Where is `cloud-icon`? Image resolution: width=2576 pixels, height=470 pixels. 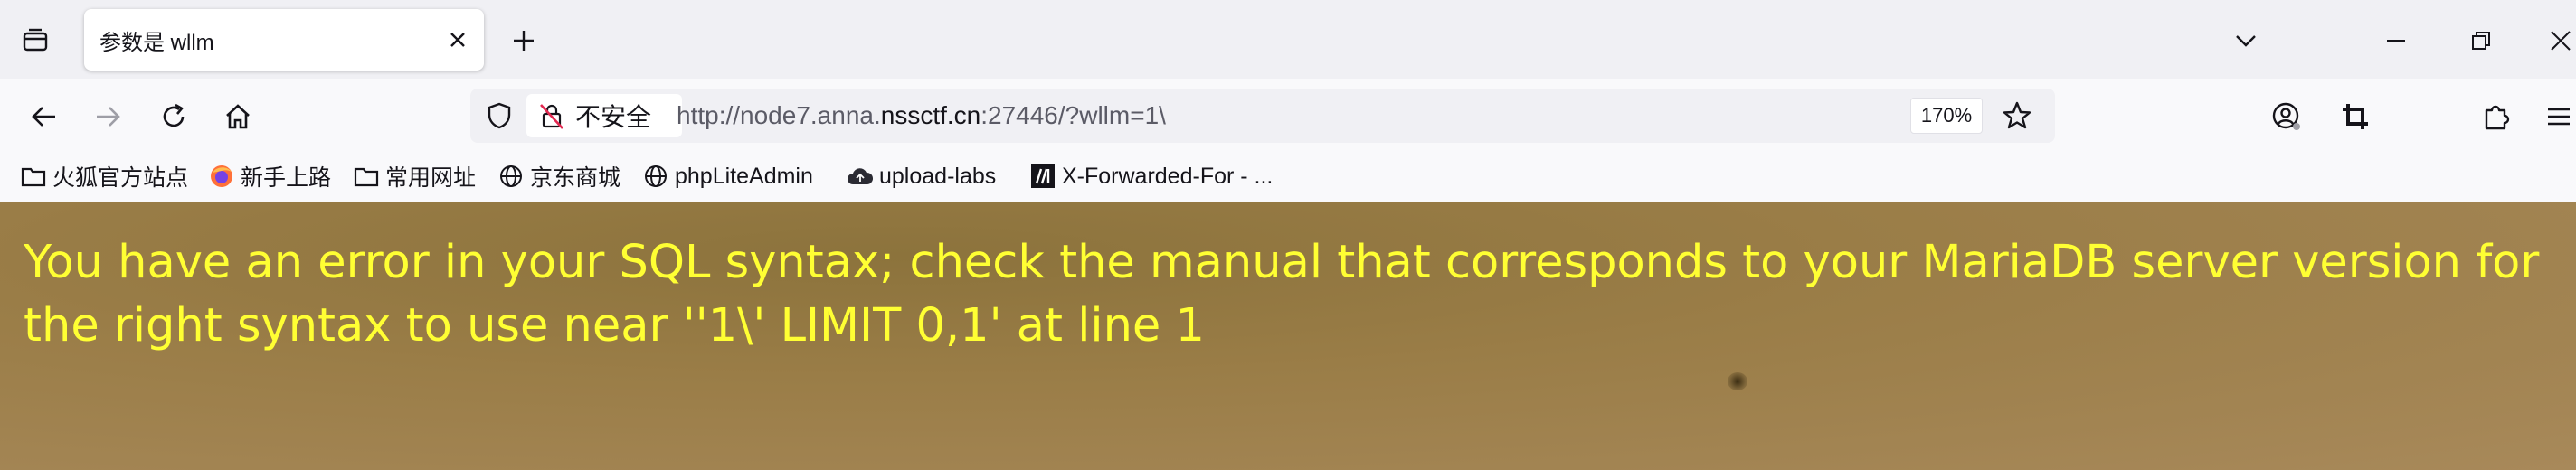 cloud-icon is located at coordinates (861, 176).